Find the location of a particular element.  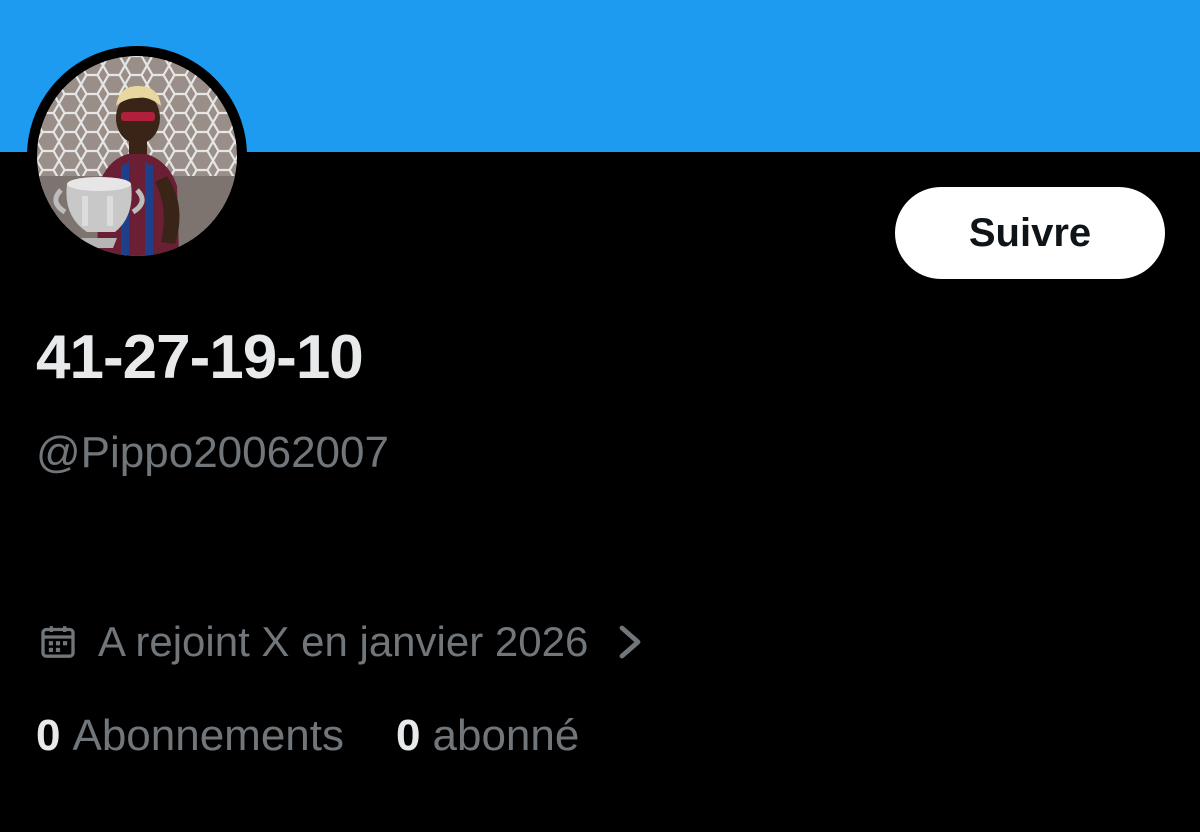

profile-stats: 0 Abonnements 0 abonné is located at coordinates (307, 736).